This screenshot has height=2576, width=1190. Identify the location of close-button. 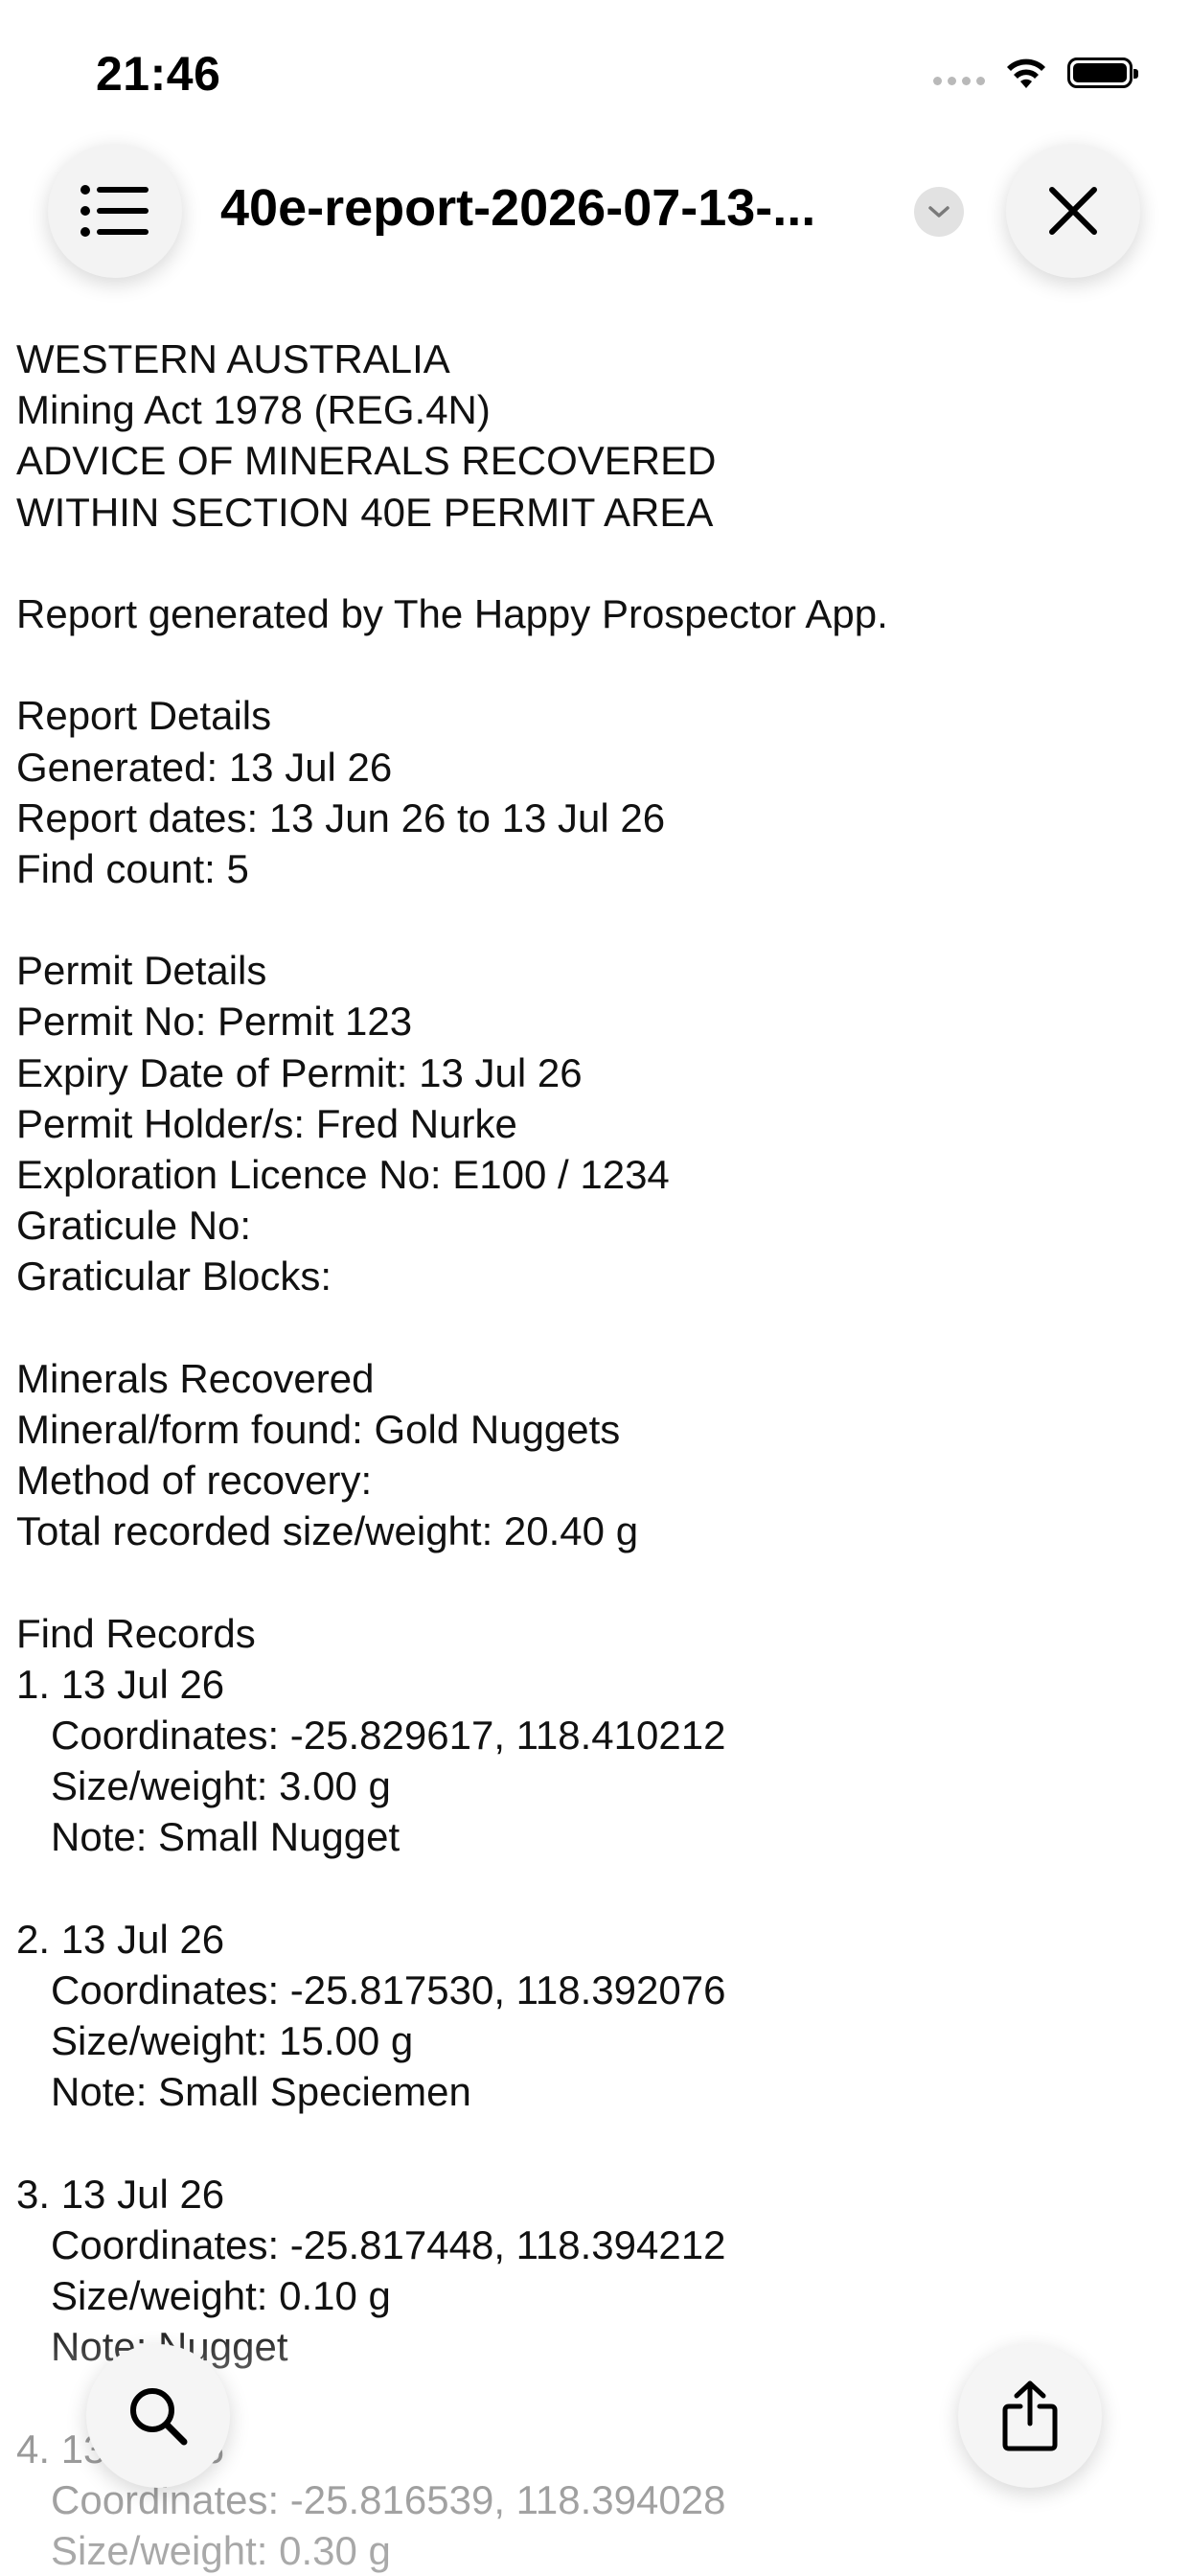
(1073, 211).